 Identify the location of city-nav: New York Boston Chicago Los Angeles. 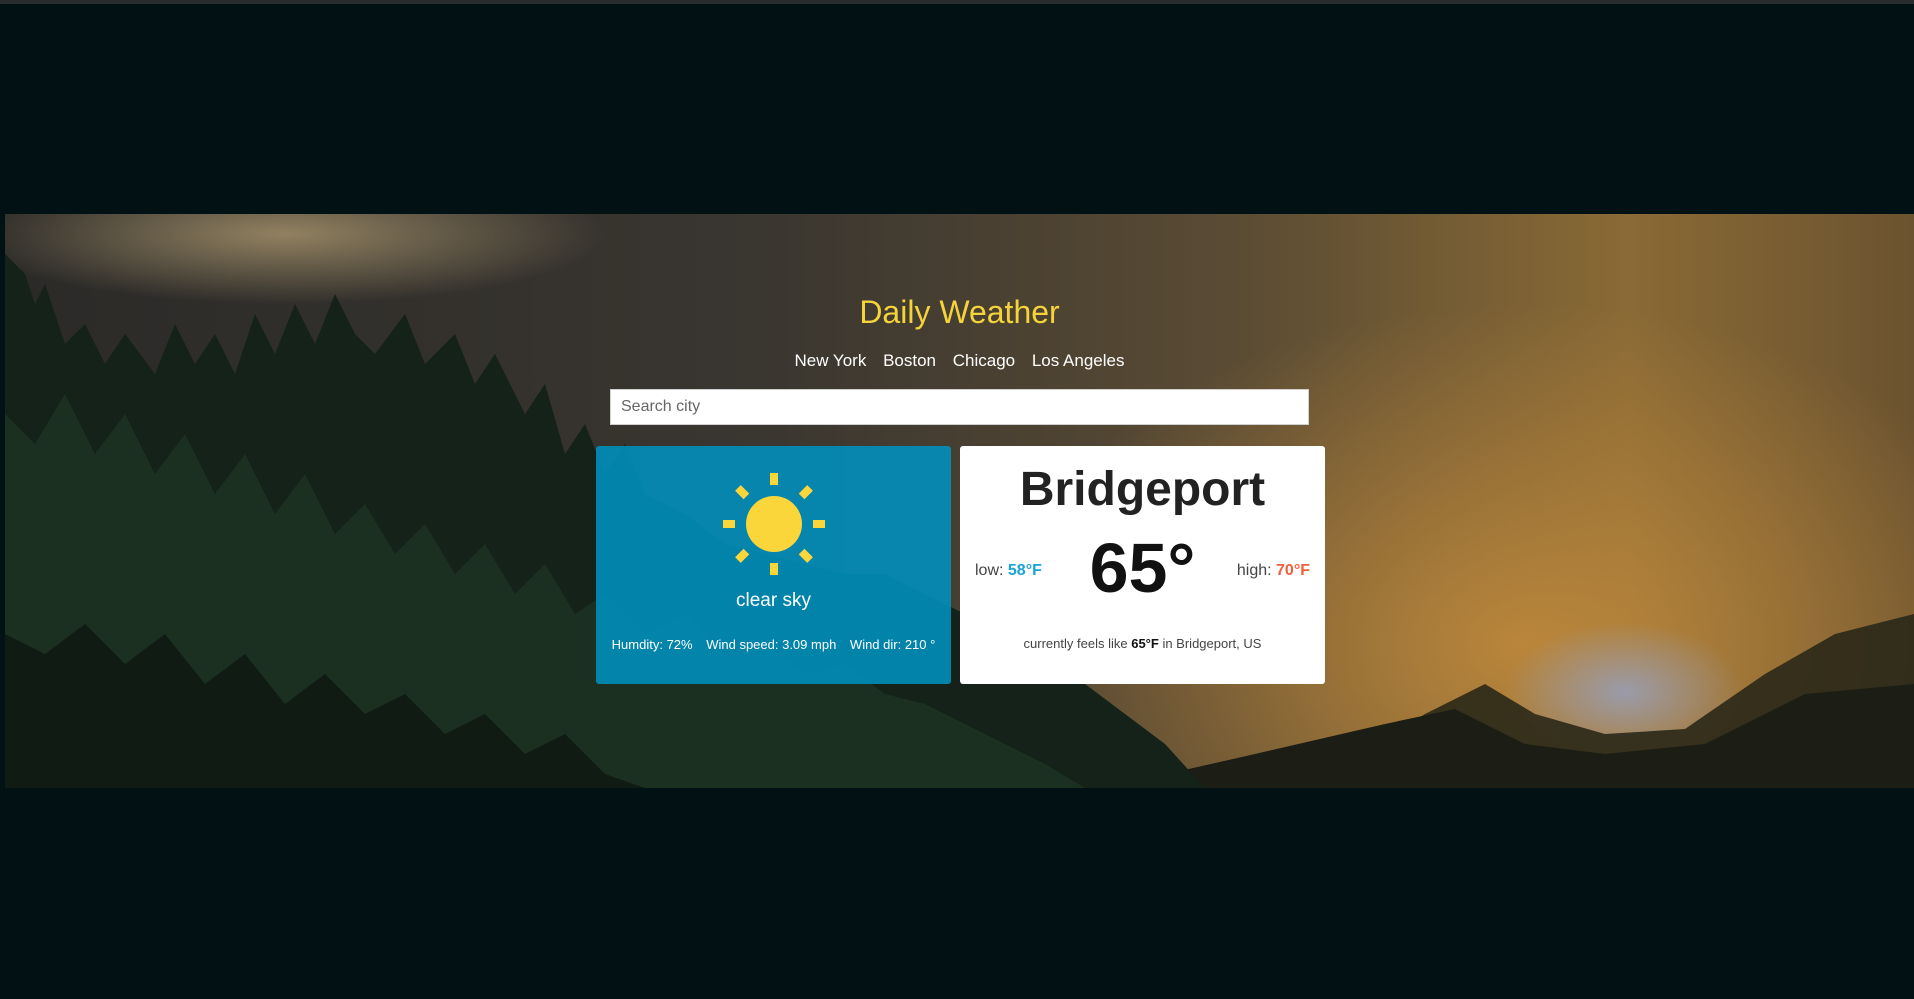
(959, 361).